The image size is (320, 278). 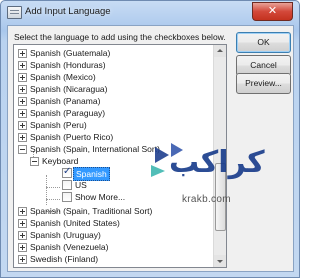 I want to click on close-button: ✕, so click(x=272, y=11).